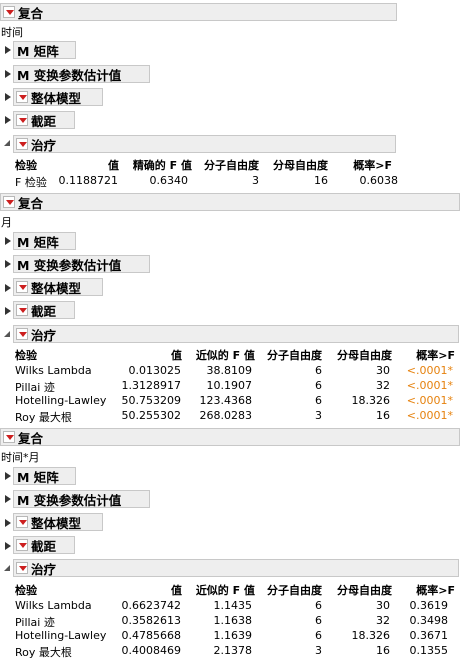 The width and height of the screenshot is (462, 661). I want to click on cell-value: 0.3582613, so click(151, 620).